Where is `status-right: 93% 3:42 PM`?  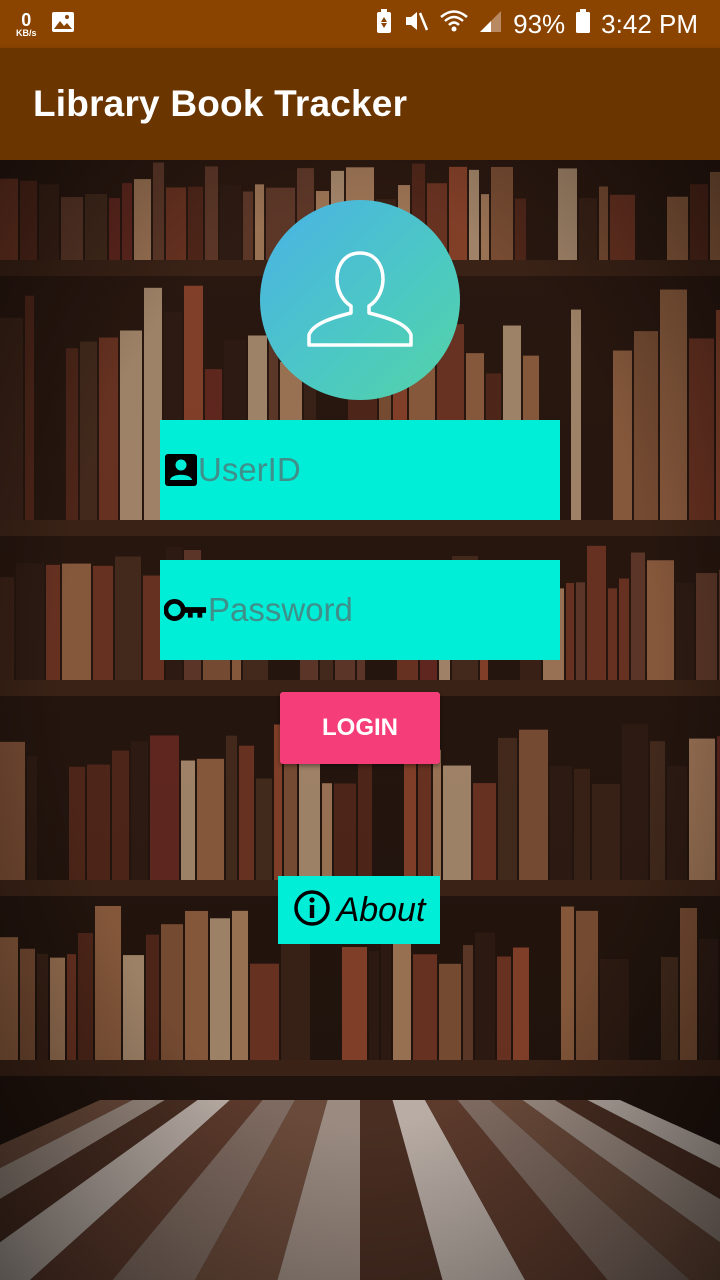 status-right: 93% 3:42 PM is located at coordinates (536, 24).